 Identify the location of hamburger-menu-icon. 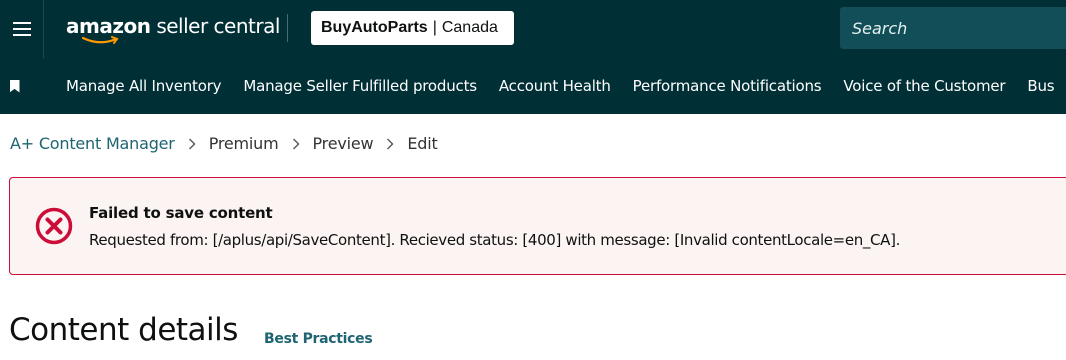
(22, 29).